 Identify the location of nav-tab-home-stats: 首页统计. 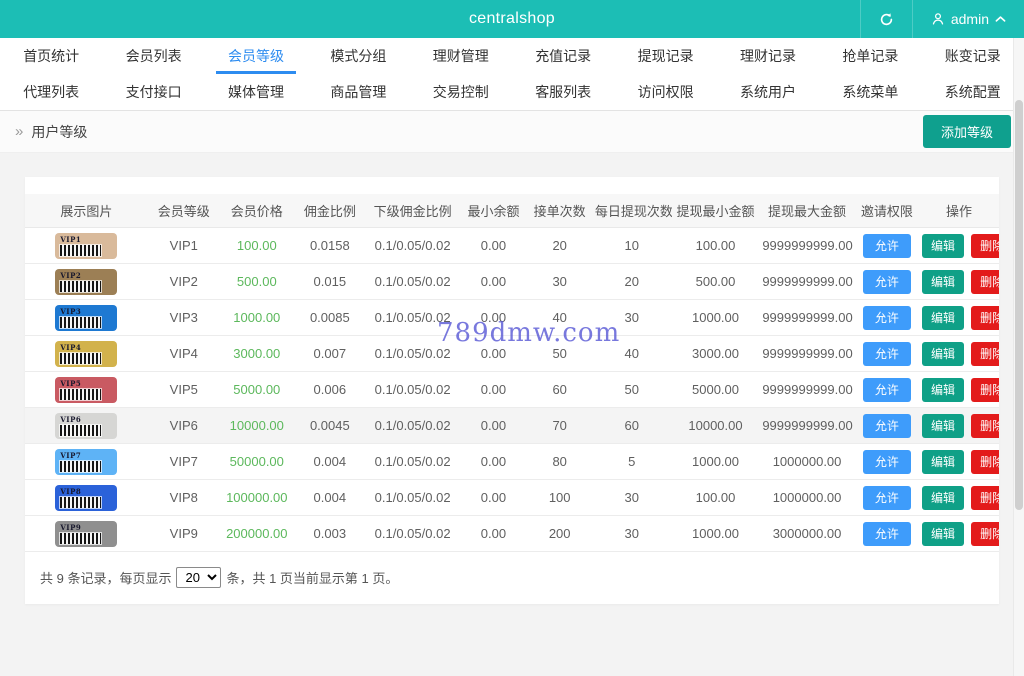
(51, 56).